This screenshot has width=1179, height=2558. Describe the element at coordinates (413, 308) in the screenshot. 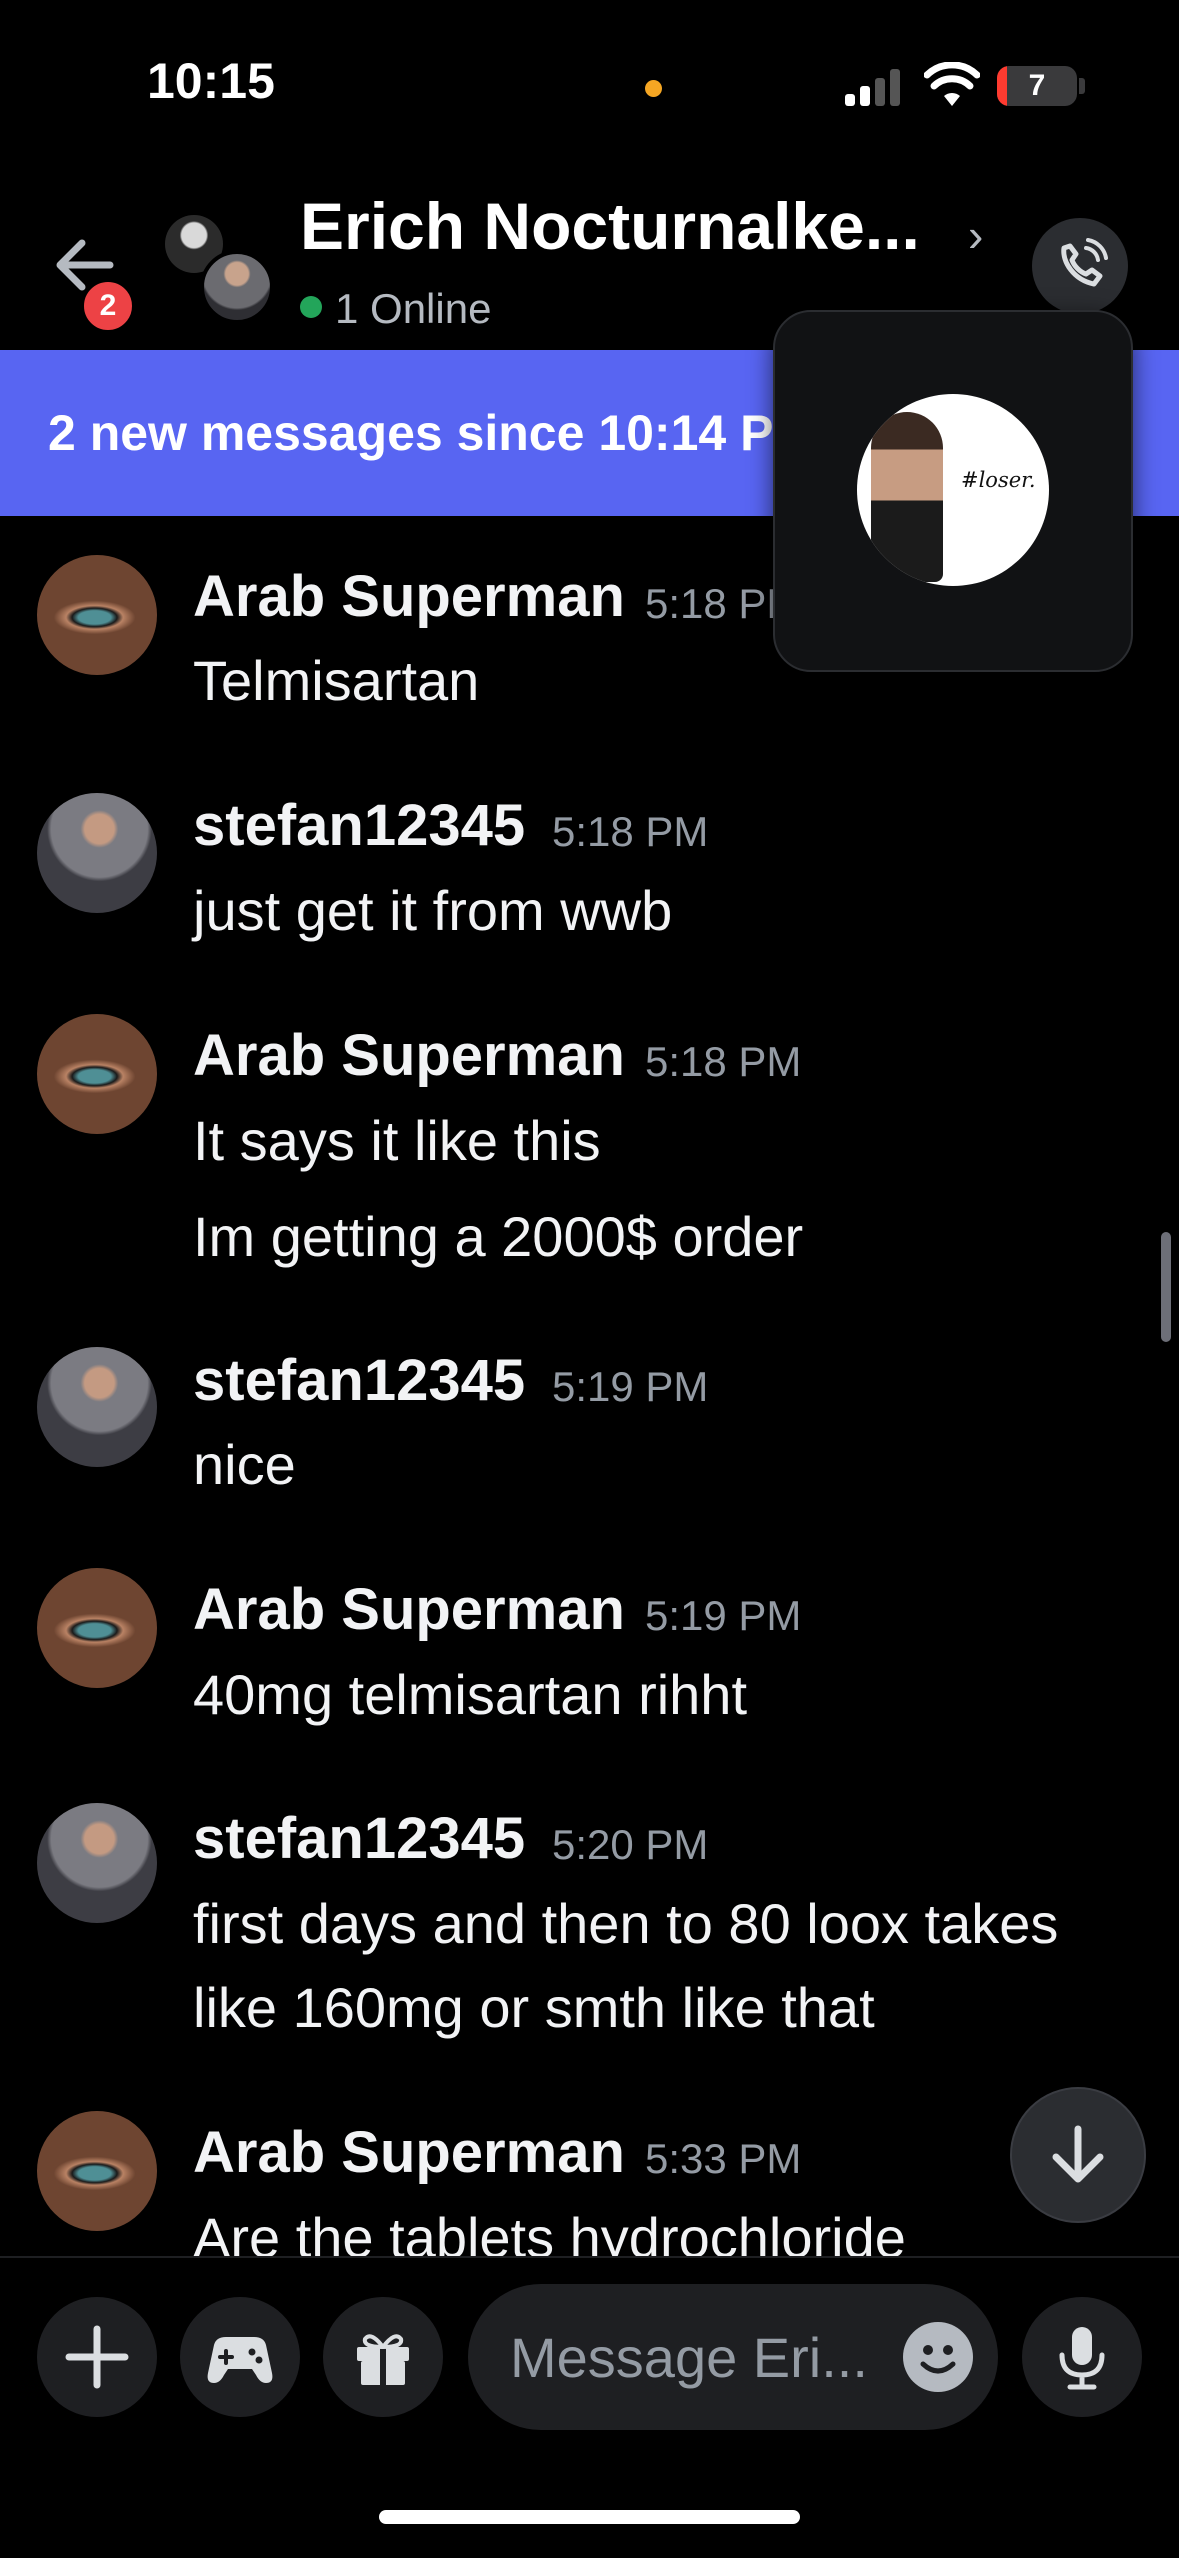

I see `online-count: 1 Online` at that location.